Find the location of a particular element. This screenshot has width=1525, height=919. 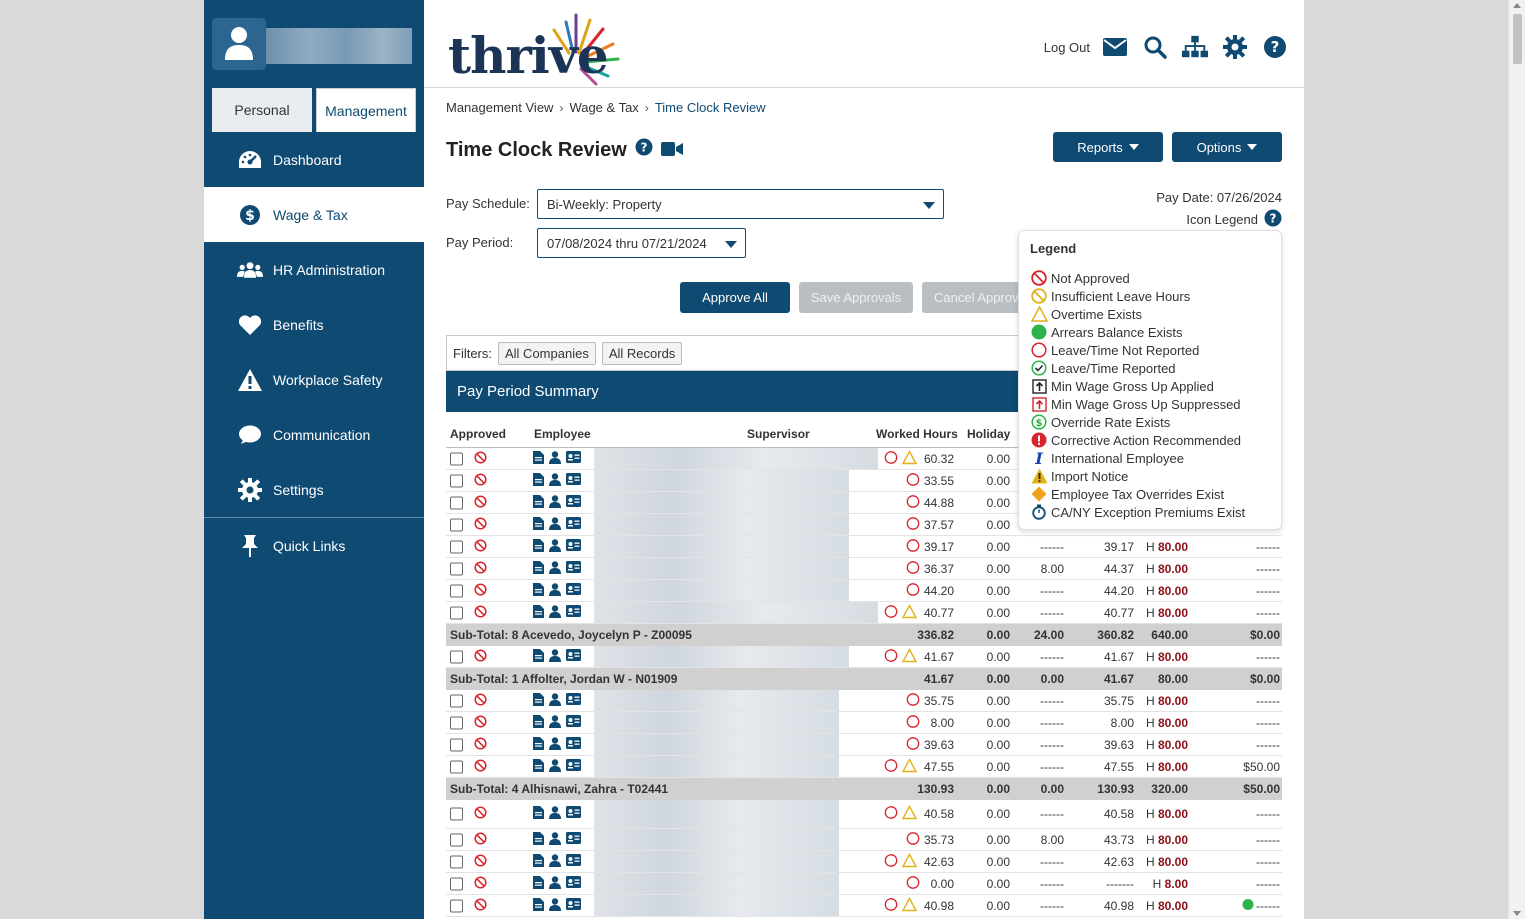

reports-button: Reports is located at coordinates (1108, 147).